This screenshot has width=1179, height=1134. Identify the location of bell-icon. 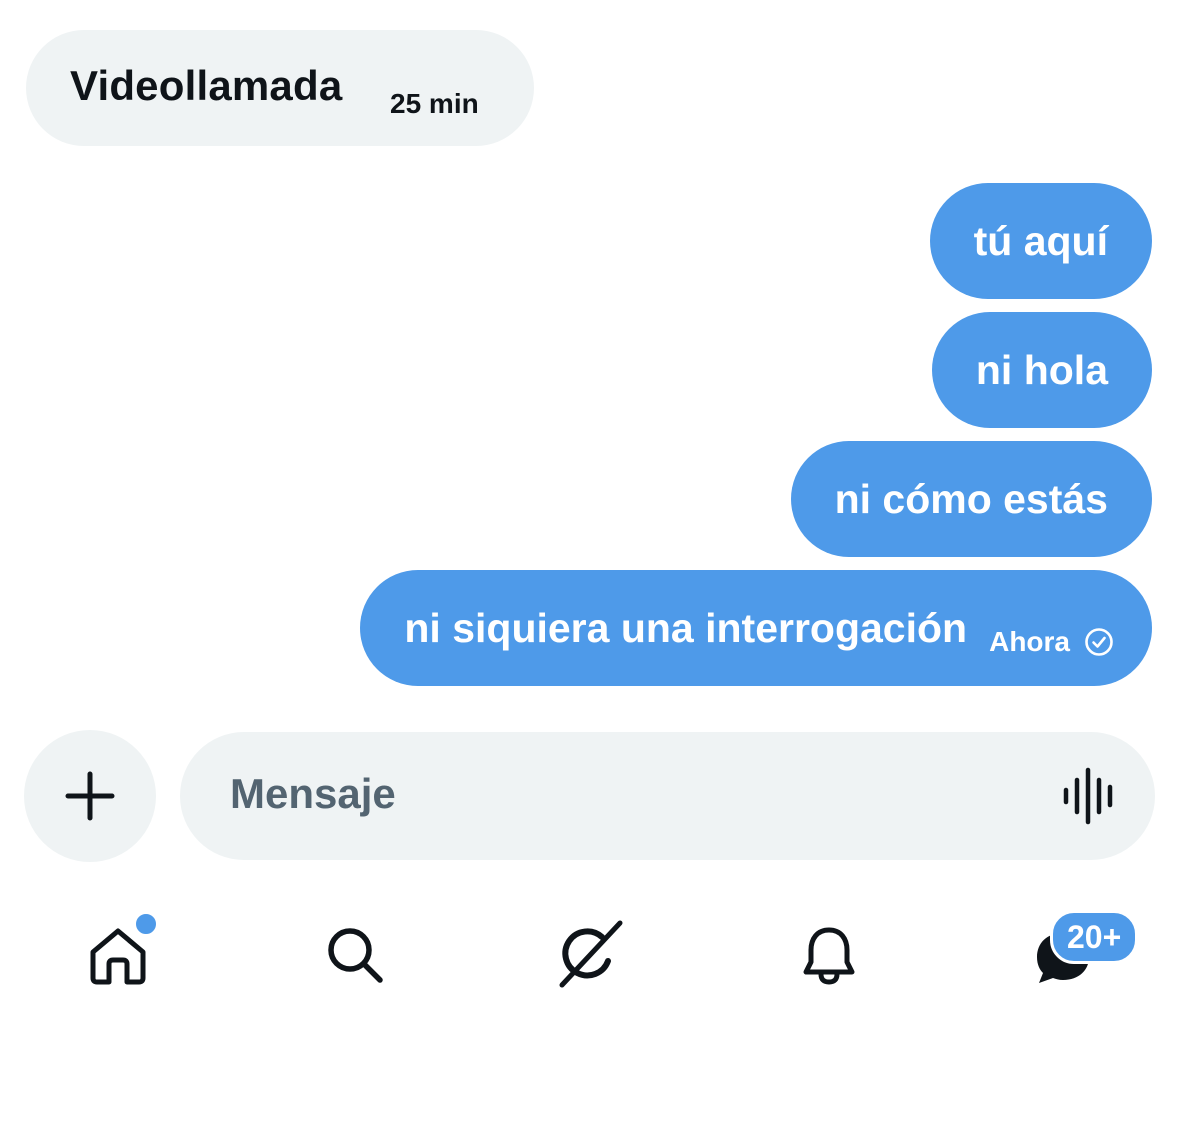
(829, 956).